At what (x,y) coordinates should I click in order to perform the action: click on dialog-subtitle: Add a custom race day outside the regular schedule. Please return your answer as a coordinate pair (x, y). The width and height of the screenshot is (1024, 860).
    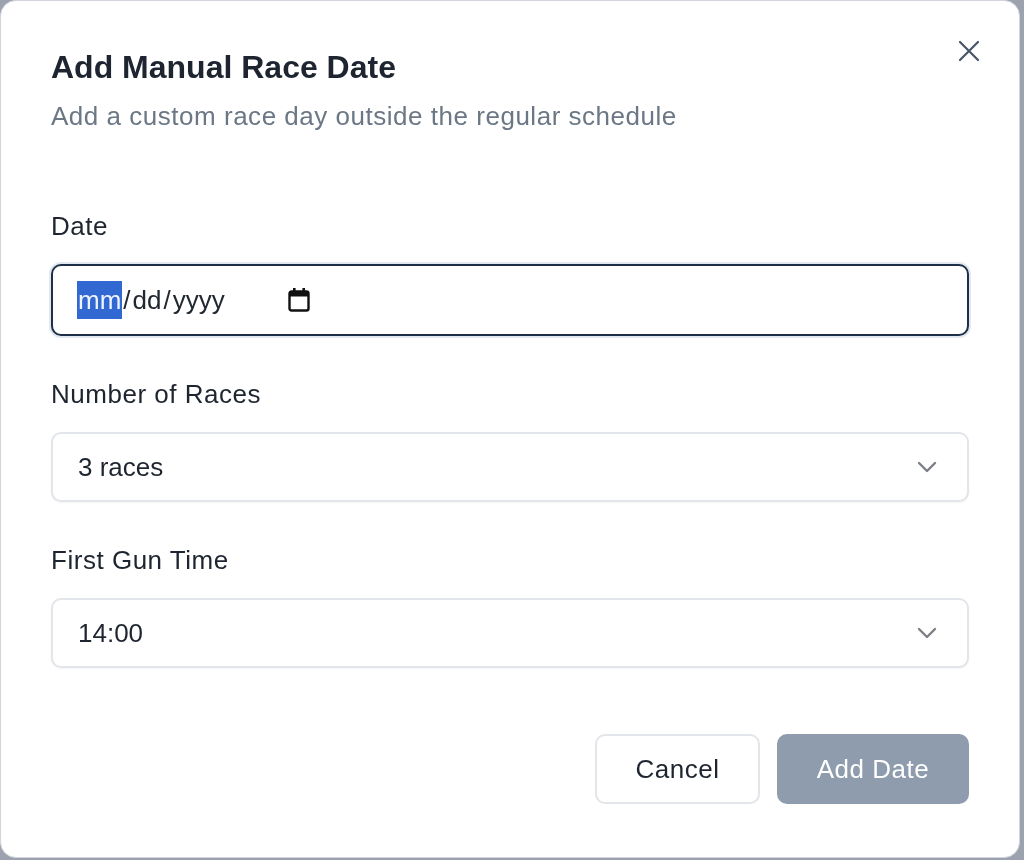
    Looking at the image, I should click on (364, 116).